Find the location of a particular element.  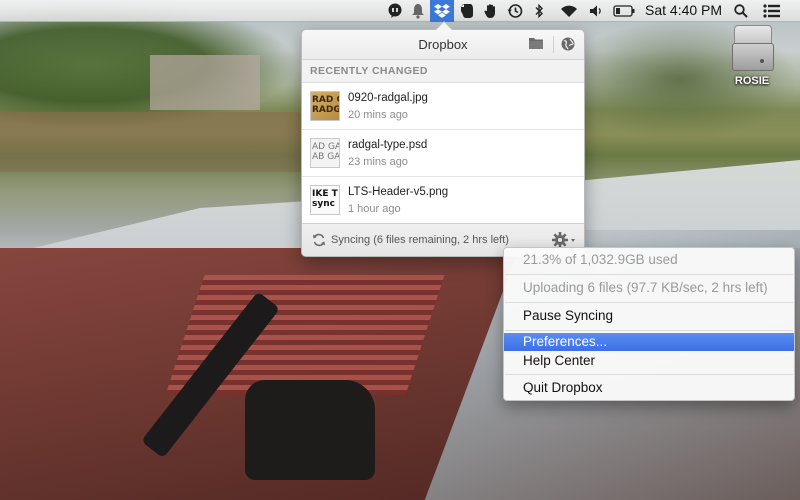

menu-item-usage: 21.3% of 1,032.9GB used is located at coordinates (600, 259).